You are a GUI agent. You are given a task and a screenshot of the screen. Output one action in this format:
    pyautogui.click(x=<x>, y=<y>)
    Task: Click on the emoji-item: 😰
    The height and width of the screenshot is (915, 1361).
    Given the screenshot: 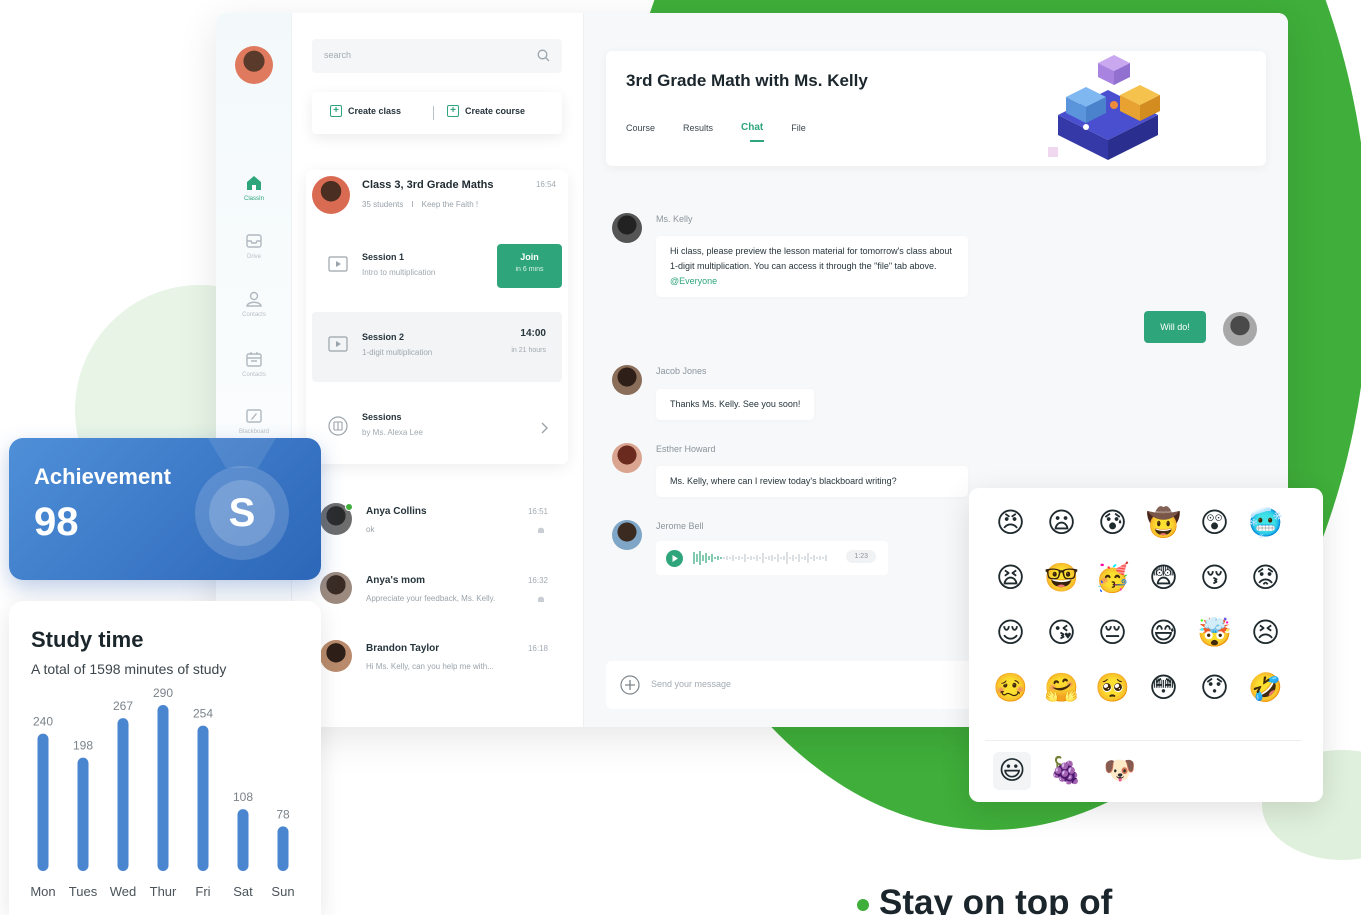 What is the action you would take?
    pyautogui.click(x=1112, y=533)
    